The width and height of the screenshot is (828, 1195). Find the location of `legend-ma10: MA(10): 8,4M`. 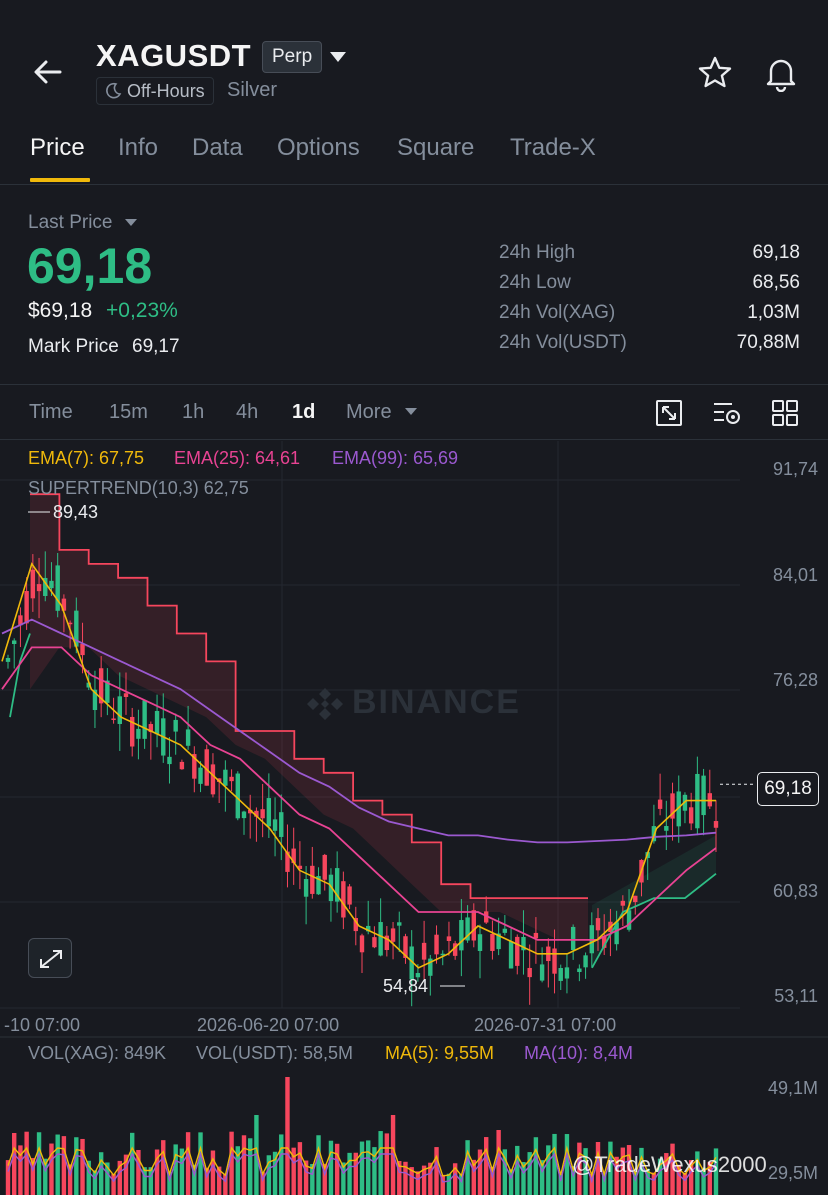

legend-ma10: MA(10): 8,4M is located at coordinates (579, 1053).